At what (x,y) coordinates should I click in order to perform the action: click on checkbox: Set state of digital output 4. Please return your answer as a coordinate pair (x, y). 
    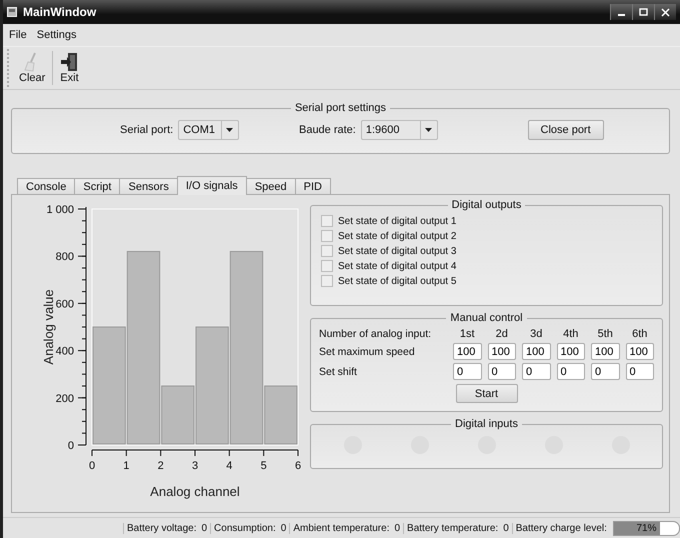
    Looking at the image, I should click on (486, 266).